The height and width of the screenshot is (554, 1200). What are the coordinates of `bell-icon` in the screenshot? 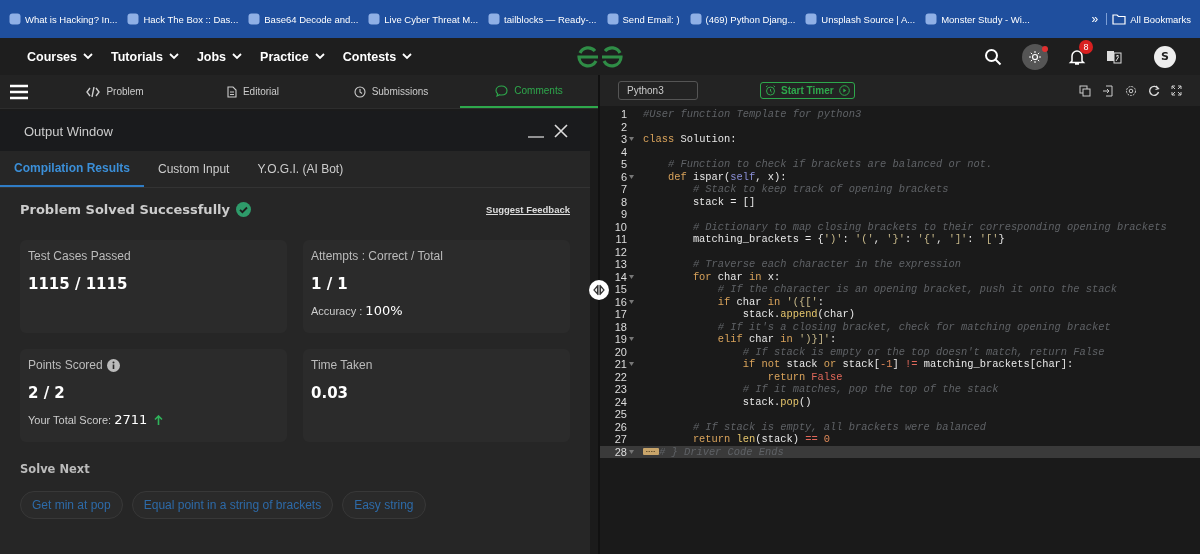 It's located at (1077, 56).